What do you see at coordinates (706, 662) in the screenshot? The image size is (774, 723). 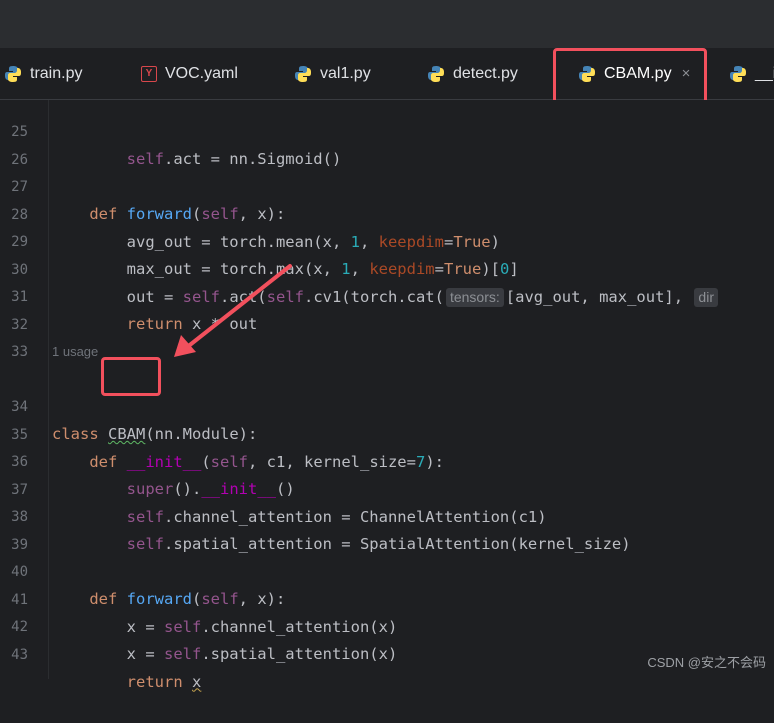 I see `watermark: CSDN @安之不会码` at bounding box center [706, 662].